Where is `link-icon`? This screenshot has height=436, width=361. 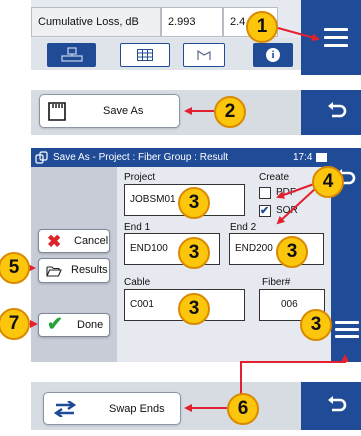 link-icon is located at coordinates (41, 157).